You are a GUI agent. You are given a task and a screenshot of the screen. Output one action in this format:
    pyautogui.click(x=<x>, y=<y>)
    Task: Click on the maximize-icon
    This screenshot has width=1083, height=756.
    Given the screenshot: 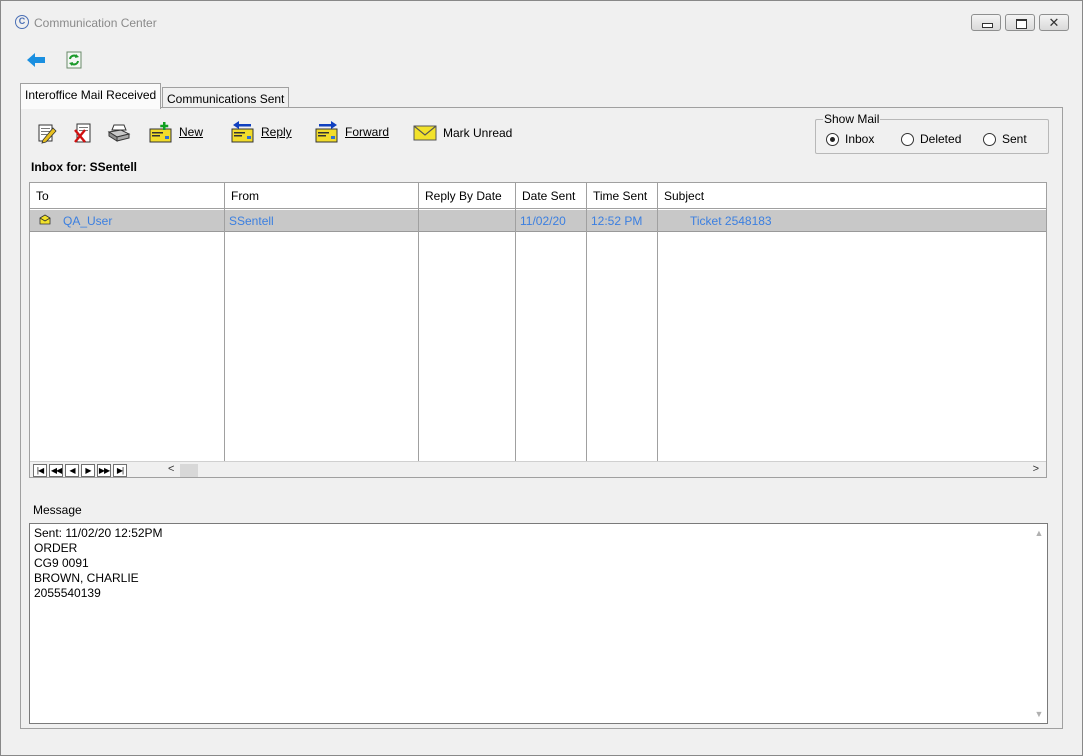 What is the action you would take?
    pyautogui.click(x=1020, y=22)
    